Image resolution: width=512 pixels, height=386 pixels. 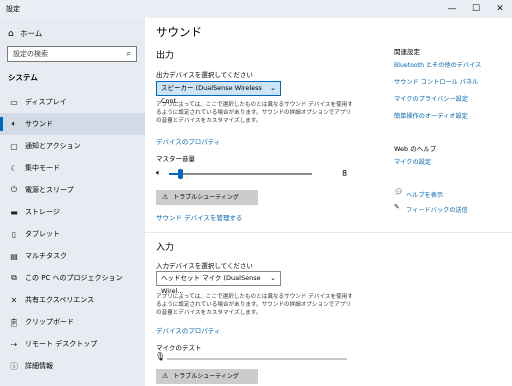 What do you see at coordinates (46, 102) in the screenshot?
I see `sidebar-item-label: ディスプレイ` at bounding box center [46, 102].